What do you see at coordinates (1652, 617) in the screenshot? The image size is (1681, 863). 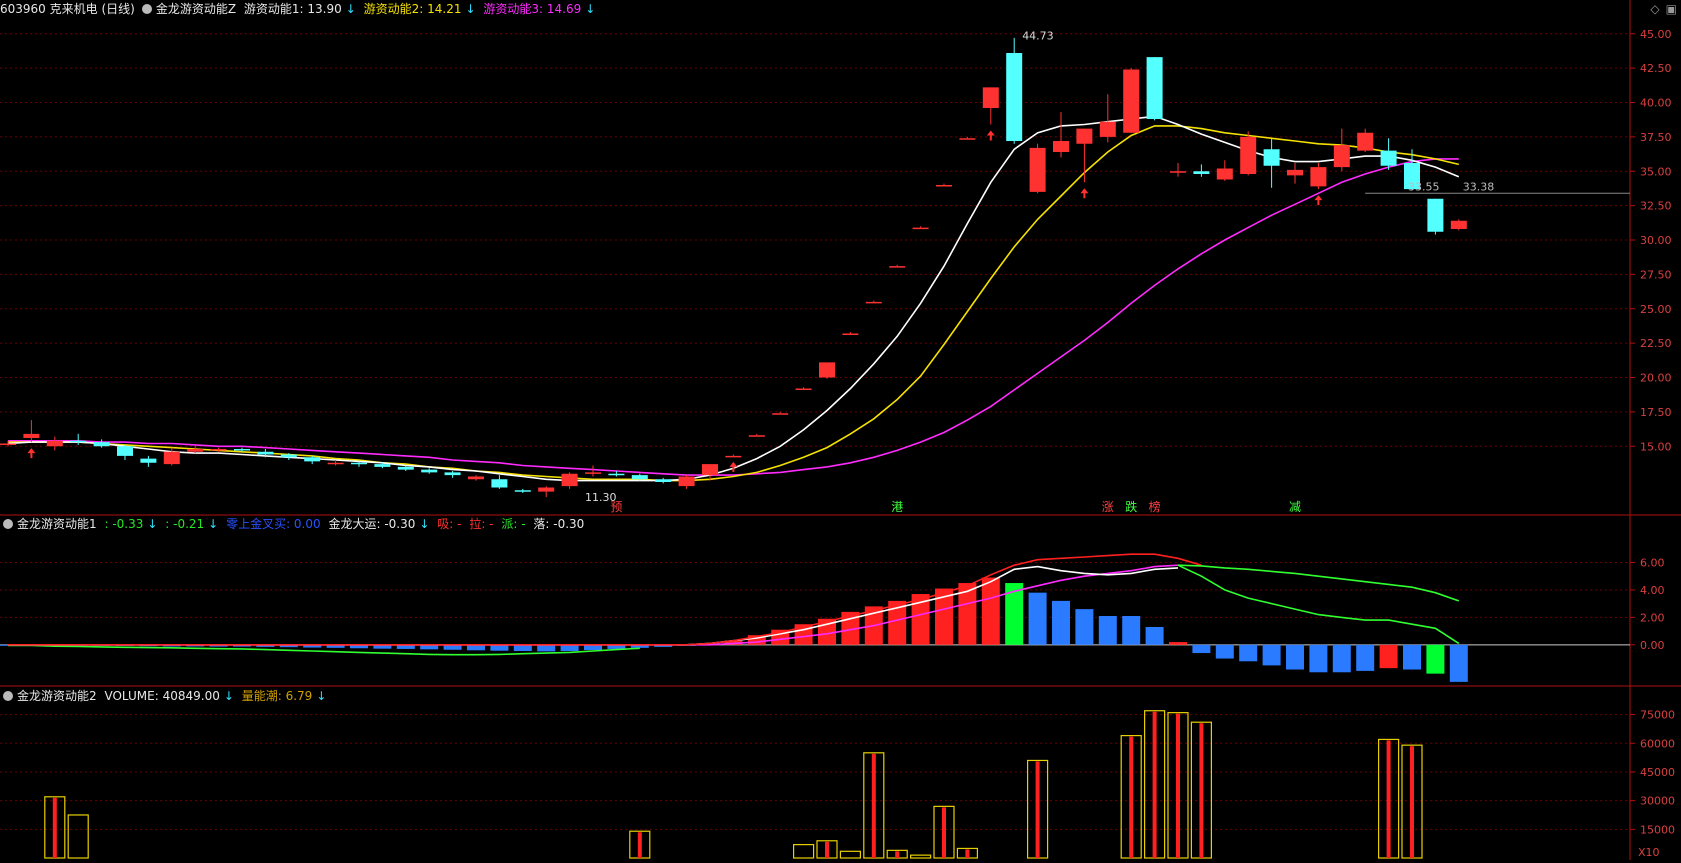 I see `y-tick-label: 2.00` at bounding box center [1652, 617].